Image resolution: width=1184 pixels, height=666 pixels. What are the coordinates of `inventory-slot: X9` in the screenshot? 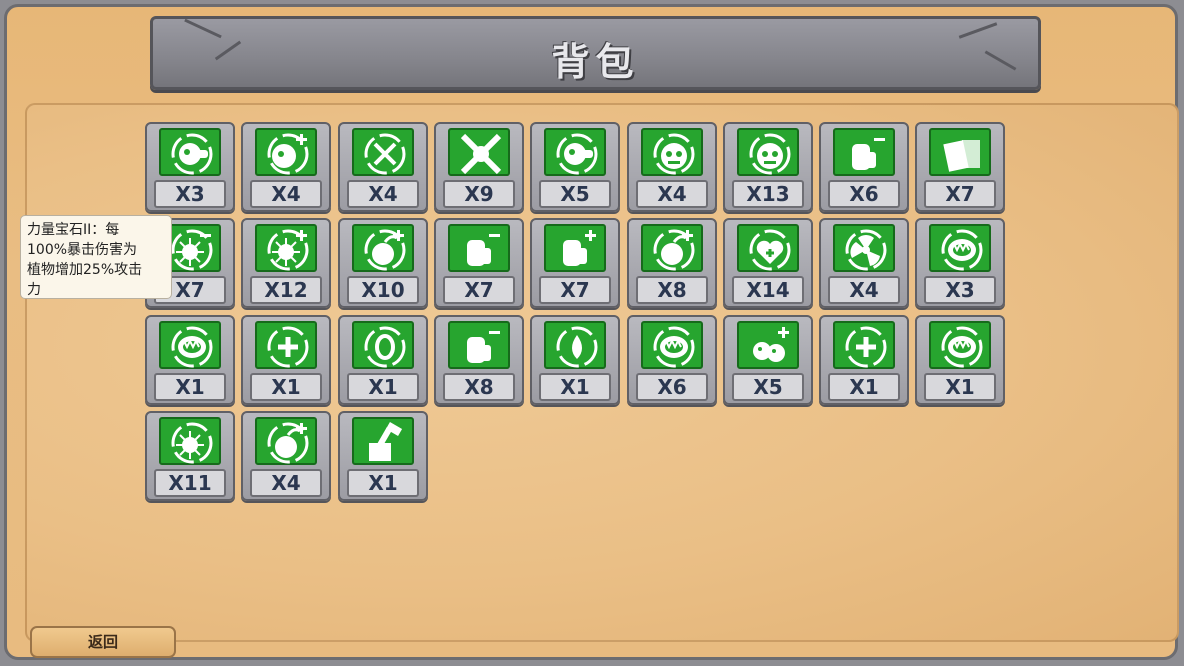 It's located at (479, 167).